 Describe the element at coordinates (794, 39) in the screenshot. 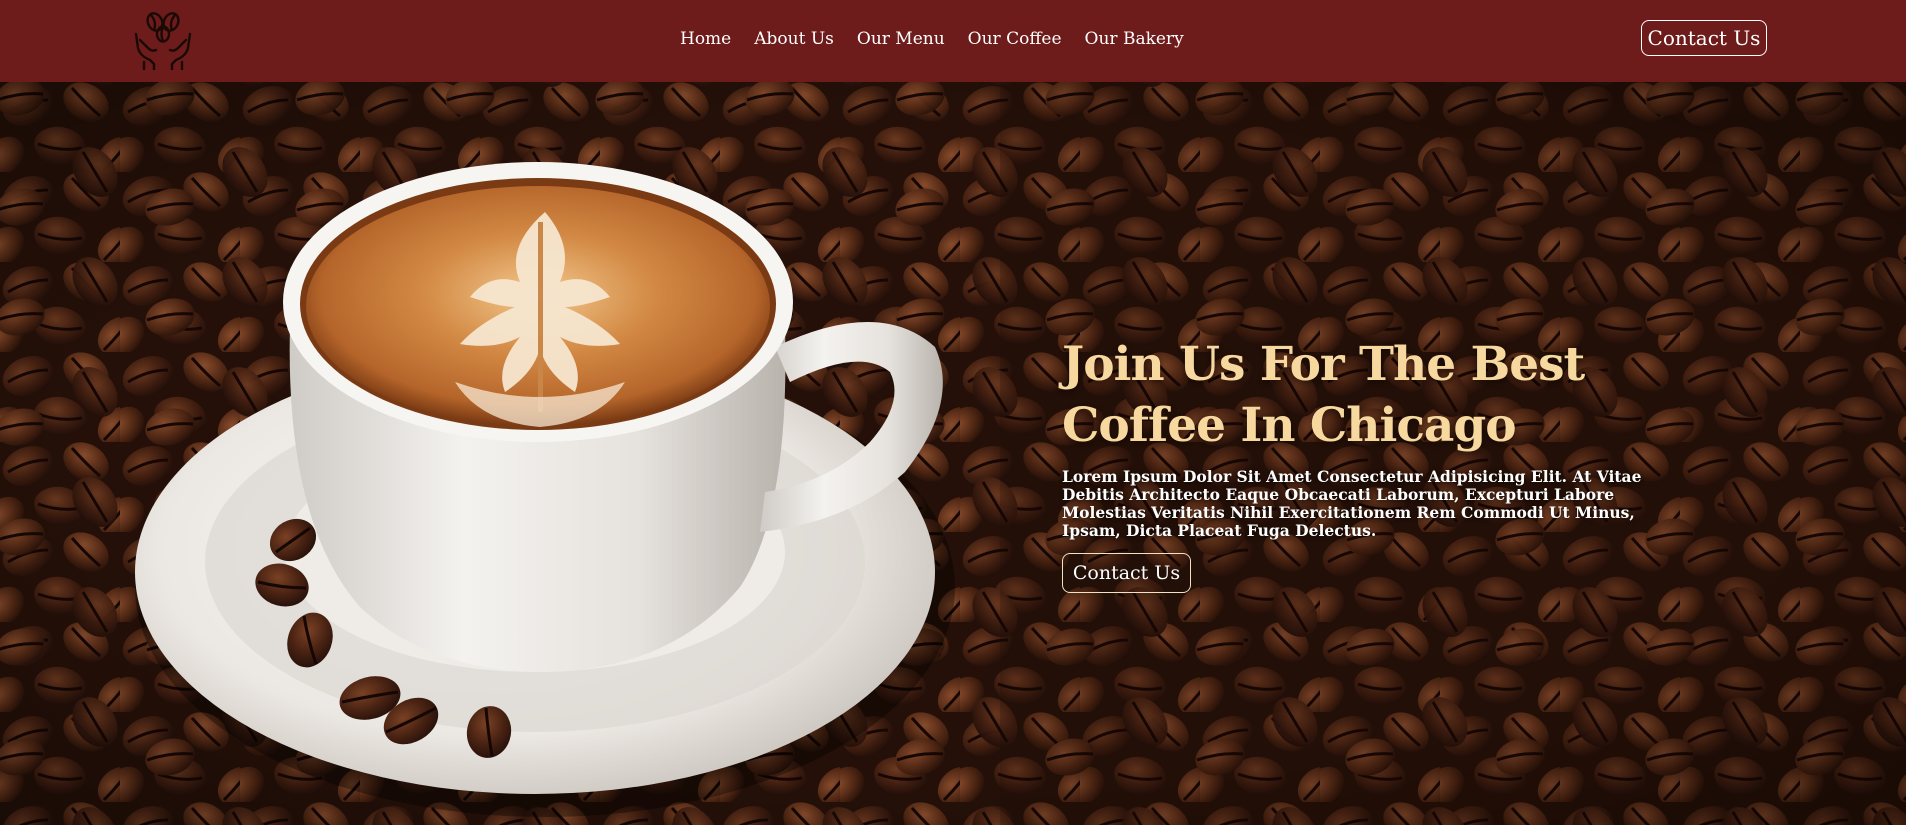

I see `nav-about-us: About Us` at that location.